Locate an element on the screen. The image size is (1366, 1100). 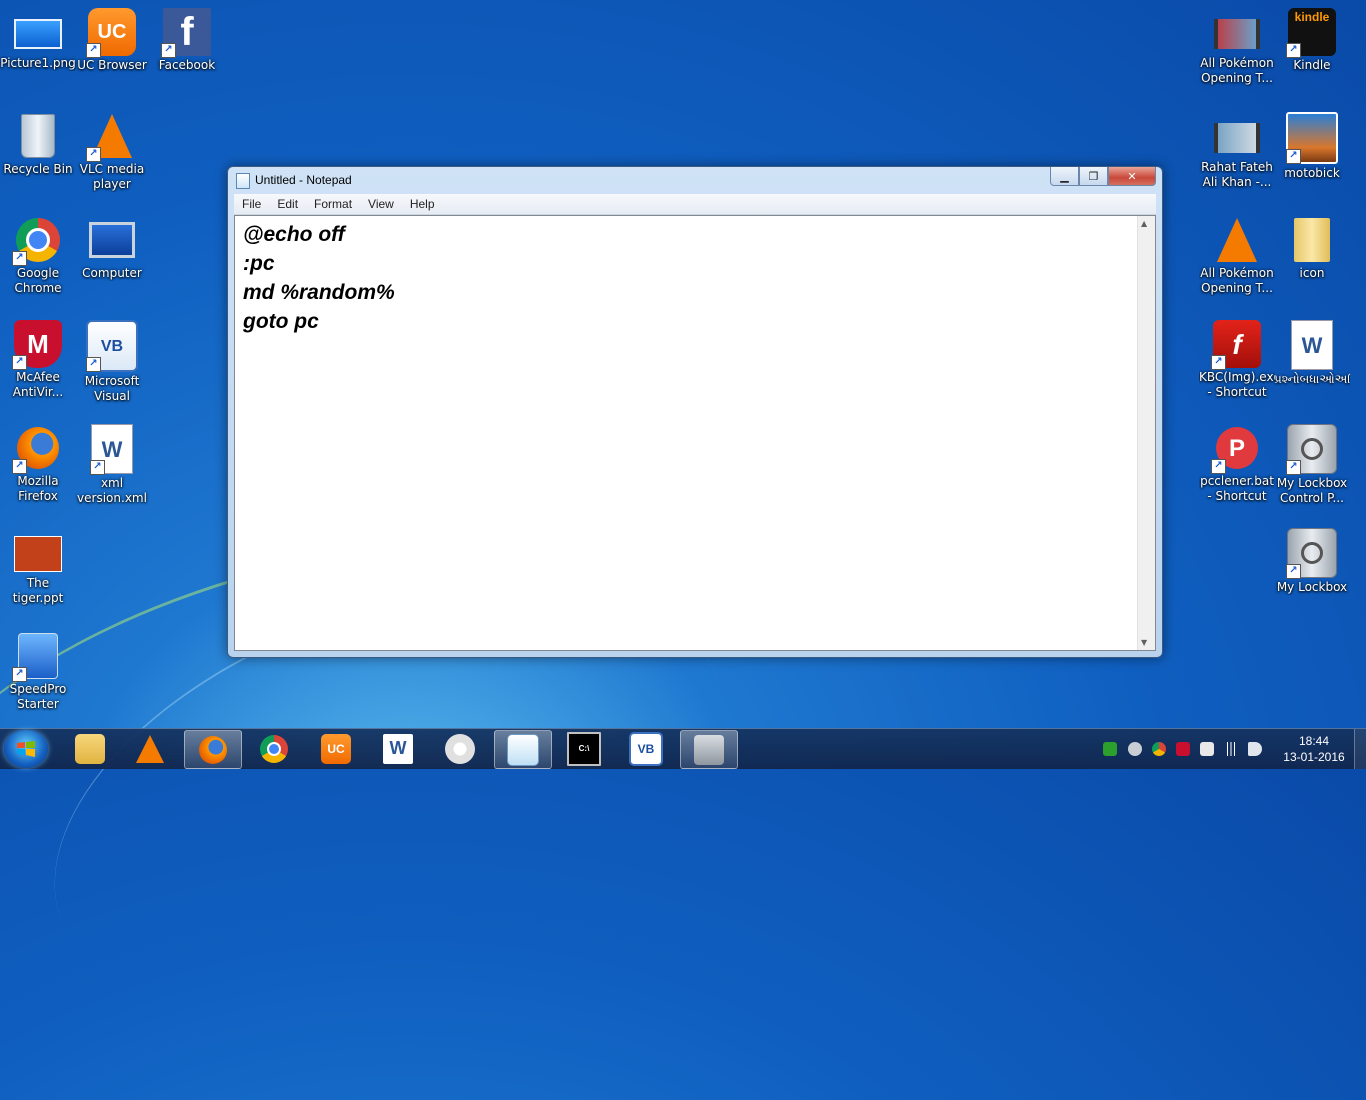
desktop-icon-kindle: kindle ↗ Kindle is located at coordinates (1312, 40).